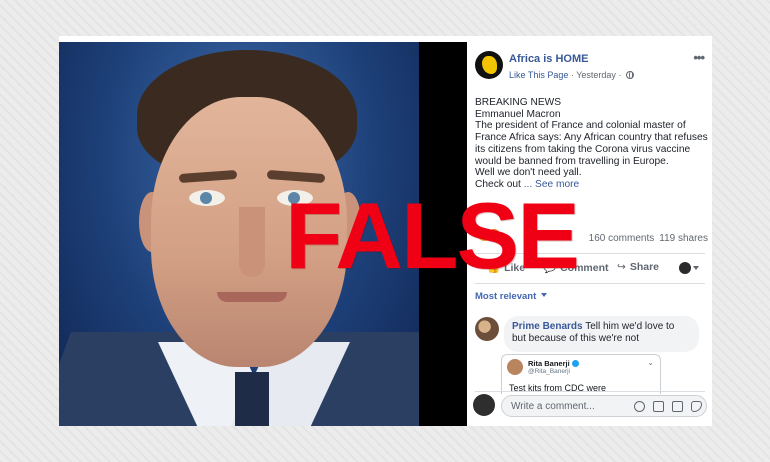 This screenshot has width=770, height=462. I want to click on tweet-author-handle: @Rita_Banerji, so click(549, 371).